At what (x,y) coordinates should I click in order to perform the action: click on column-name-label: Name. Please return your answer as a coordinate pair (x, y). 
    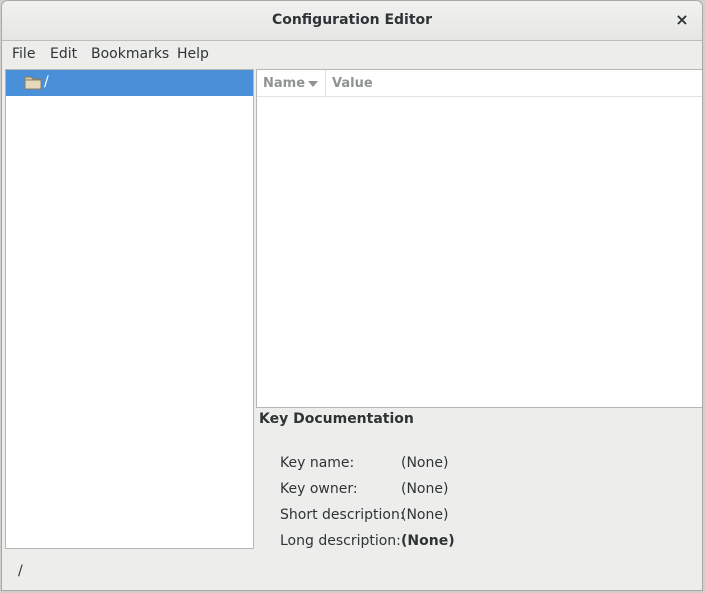
    Looking at the image, I should click on (284, 83).